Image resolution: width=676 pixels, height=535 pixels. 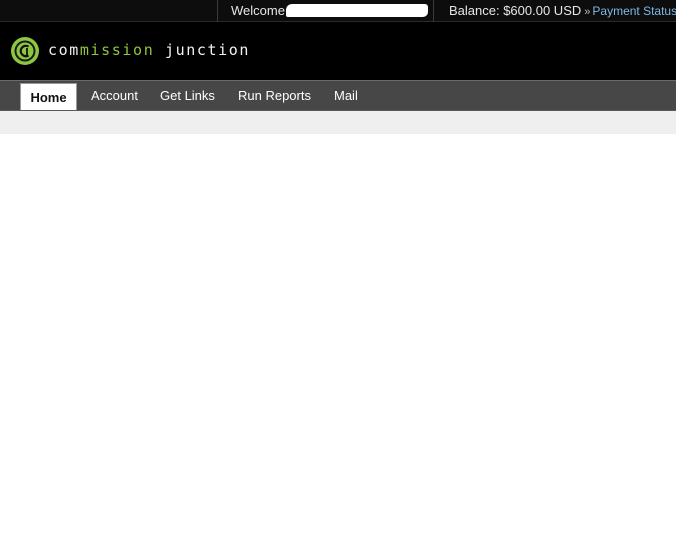 What do you see at coordinates (25, 51) in the screenshot?
I see `cj-logo-icon` at bounding box center [25, 51].